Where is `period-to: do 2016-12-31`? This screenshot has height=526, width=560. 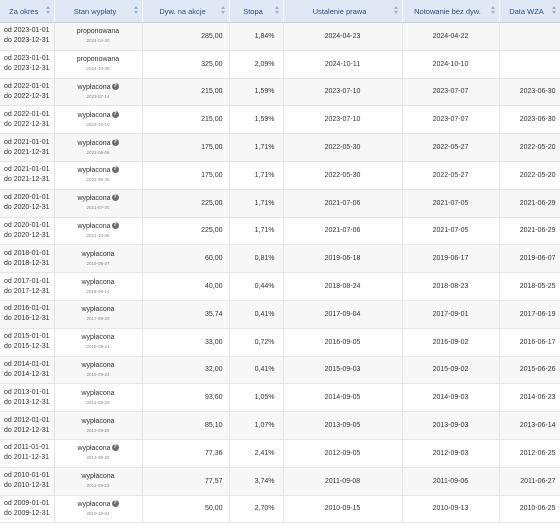 period-to: do 2016-12-31 is located at coordinates (27, 319).